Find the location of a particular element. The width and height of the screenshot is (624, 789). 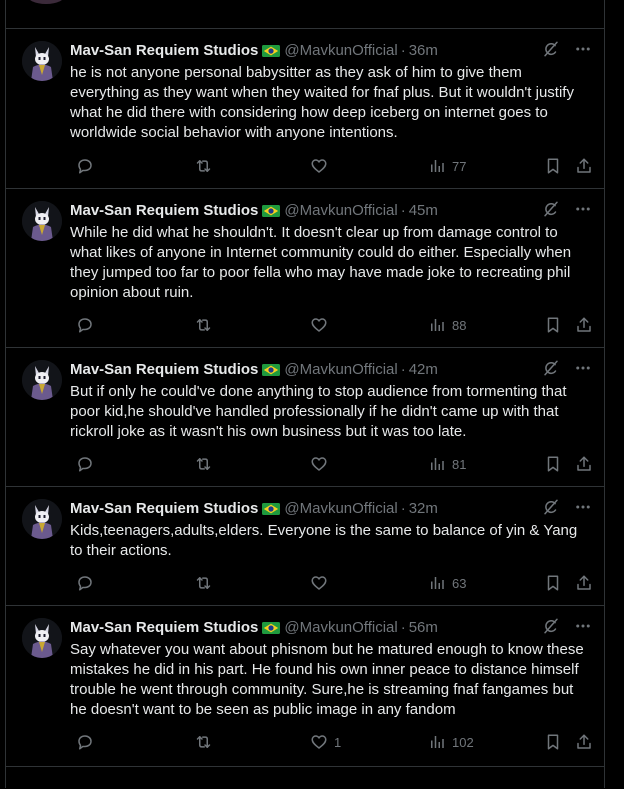

heart-icon is located at coordinates (319, 464).